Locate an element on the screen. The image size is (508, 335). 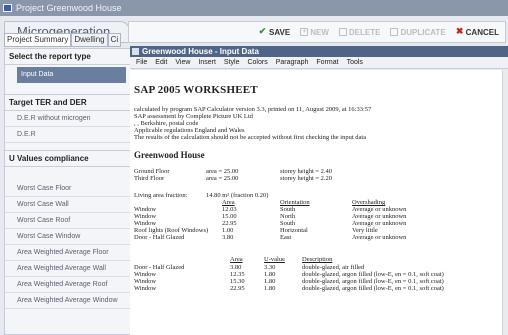
menu-file: File is located at coordinates (141, 62).